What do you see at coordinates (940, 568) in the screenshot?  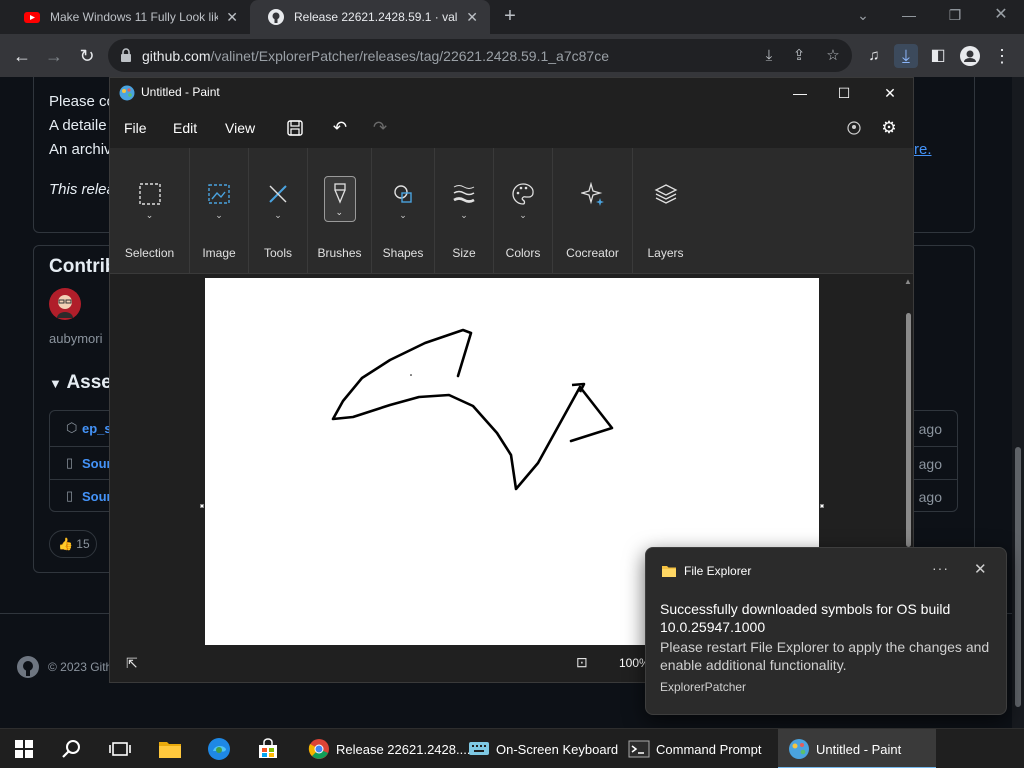 I see `more-options-icon: ···` at bounding box center [940, 568].